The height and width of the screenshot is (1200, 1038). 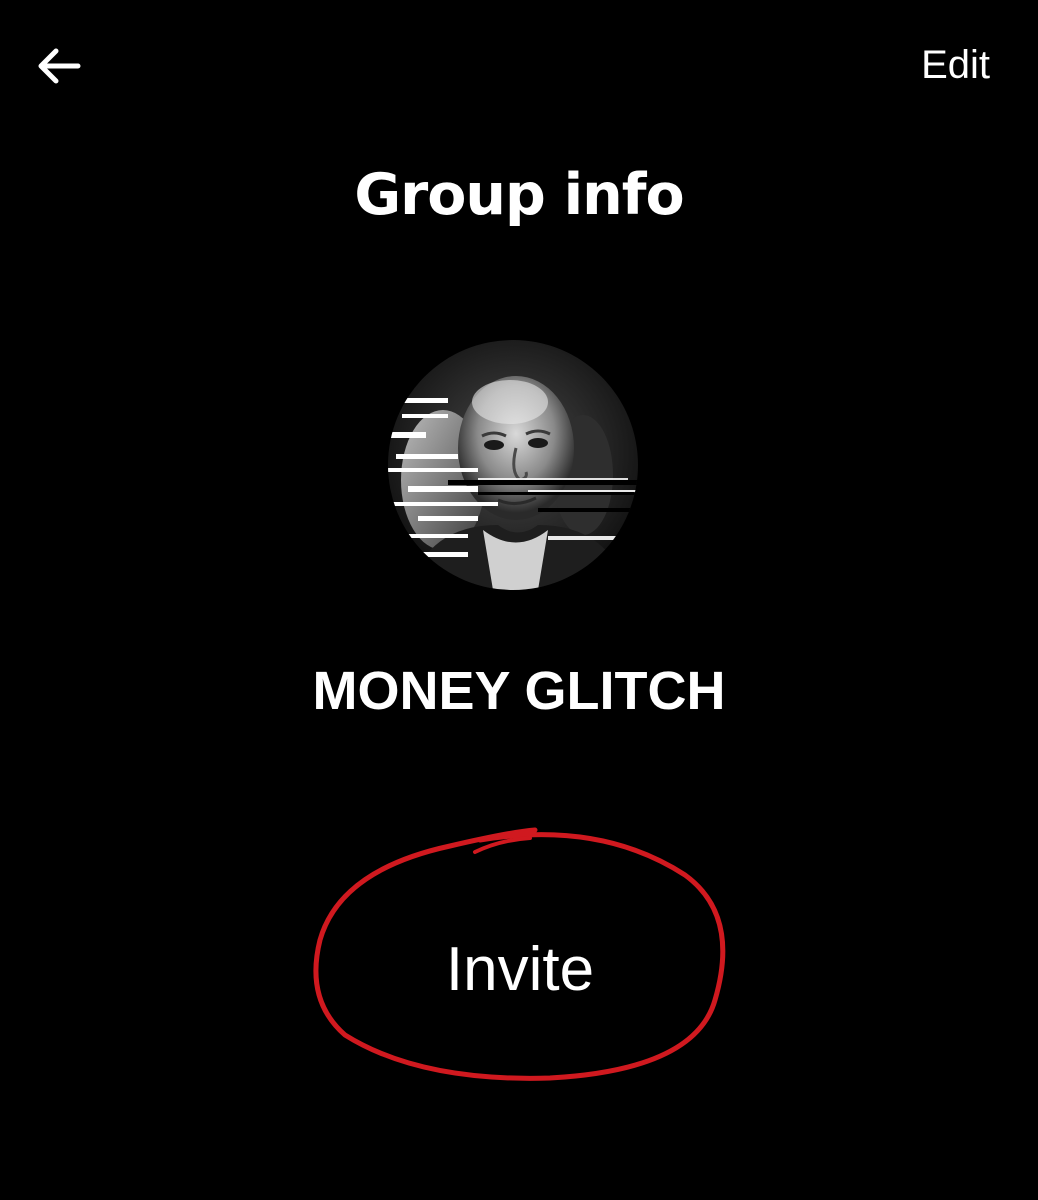 I want to click on group-name: MONEY GLITCH, so click(x=519, y=691).